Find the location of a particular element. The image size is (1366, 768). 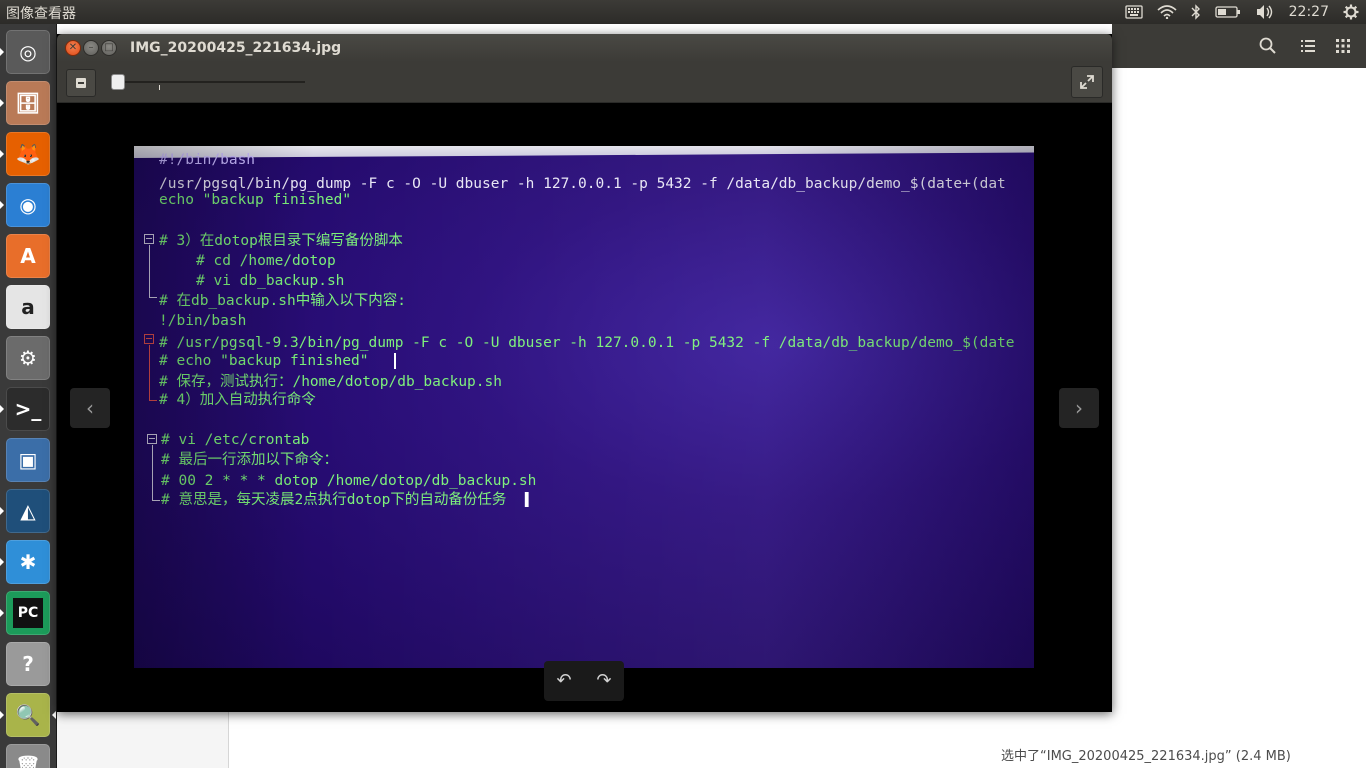

fullscreen-button is located at coordinates (1087, 82).